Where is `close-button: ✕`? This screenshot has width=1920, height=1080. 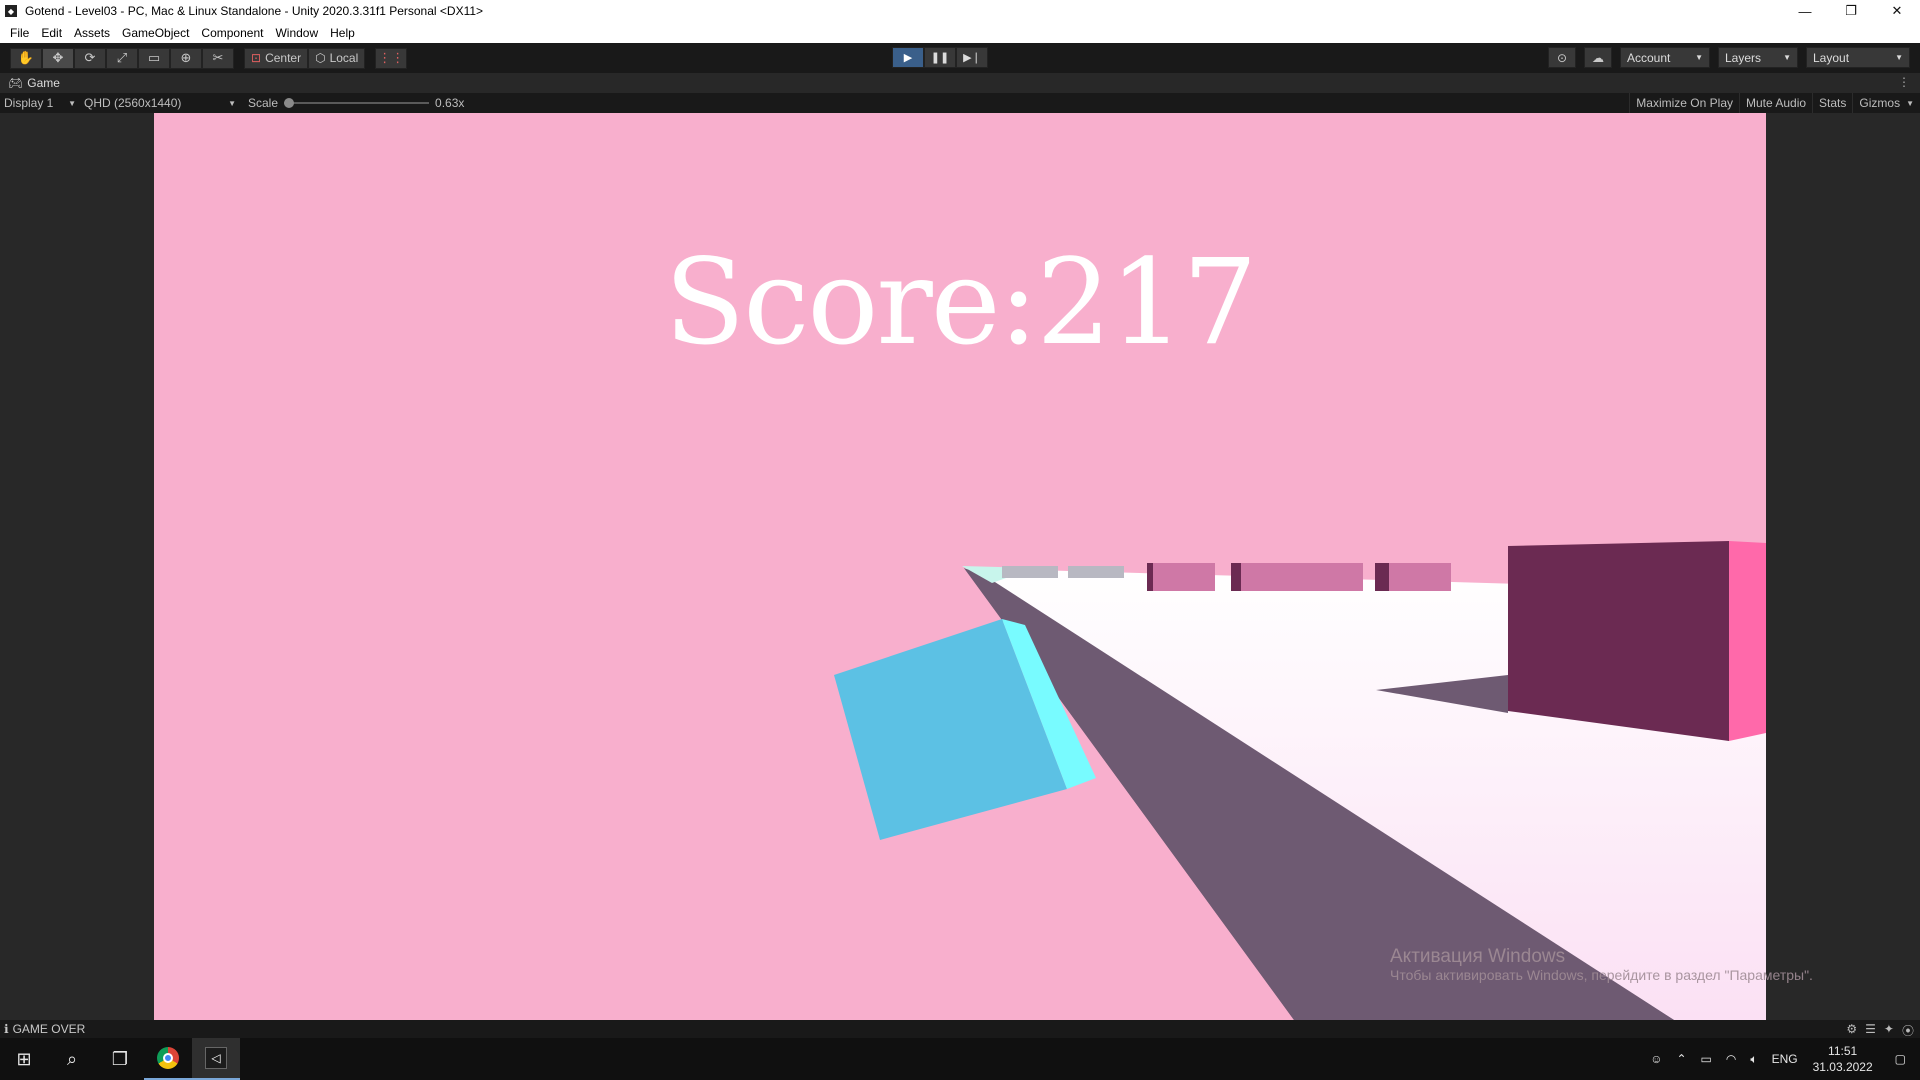 close-button: ✕ is located at coordinates (1897, 11).